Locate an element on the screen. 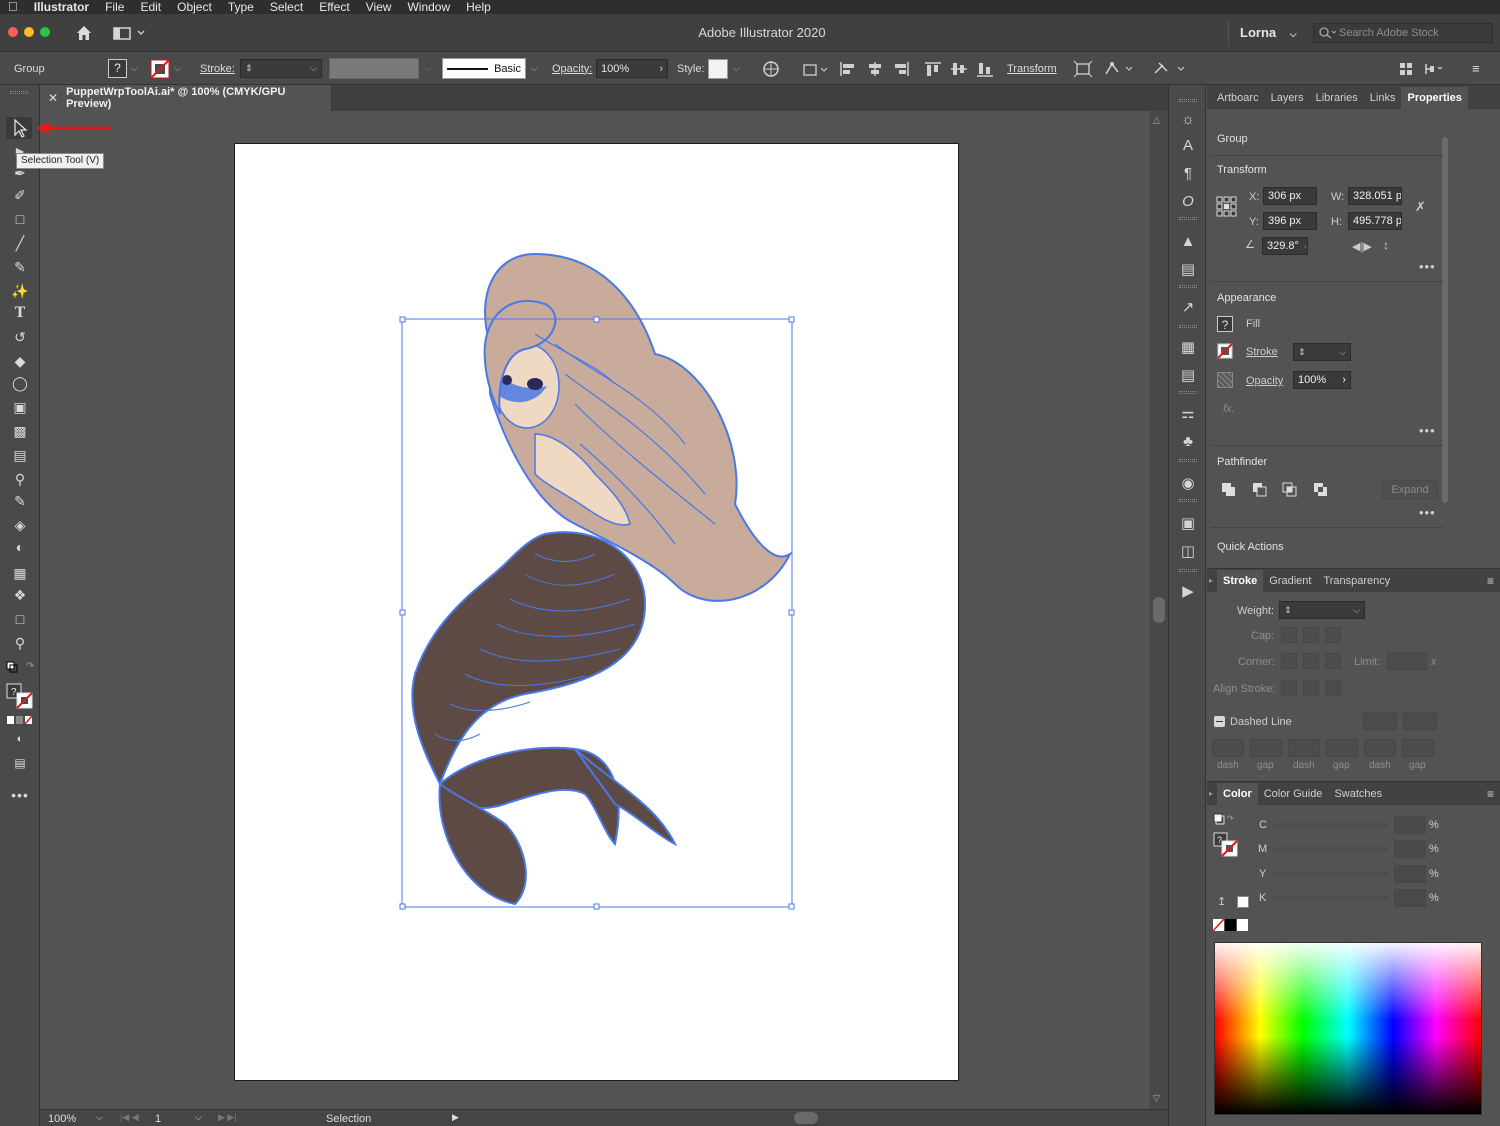 The height and width of the screenshot is (1126, 1500). align-dash-button is located at coordinates (1420, 721).